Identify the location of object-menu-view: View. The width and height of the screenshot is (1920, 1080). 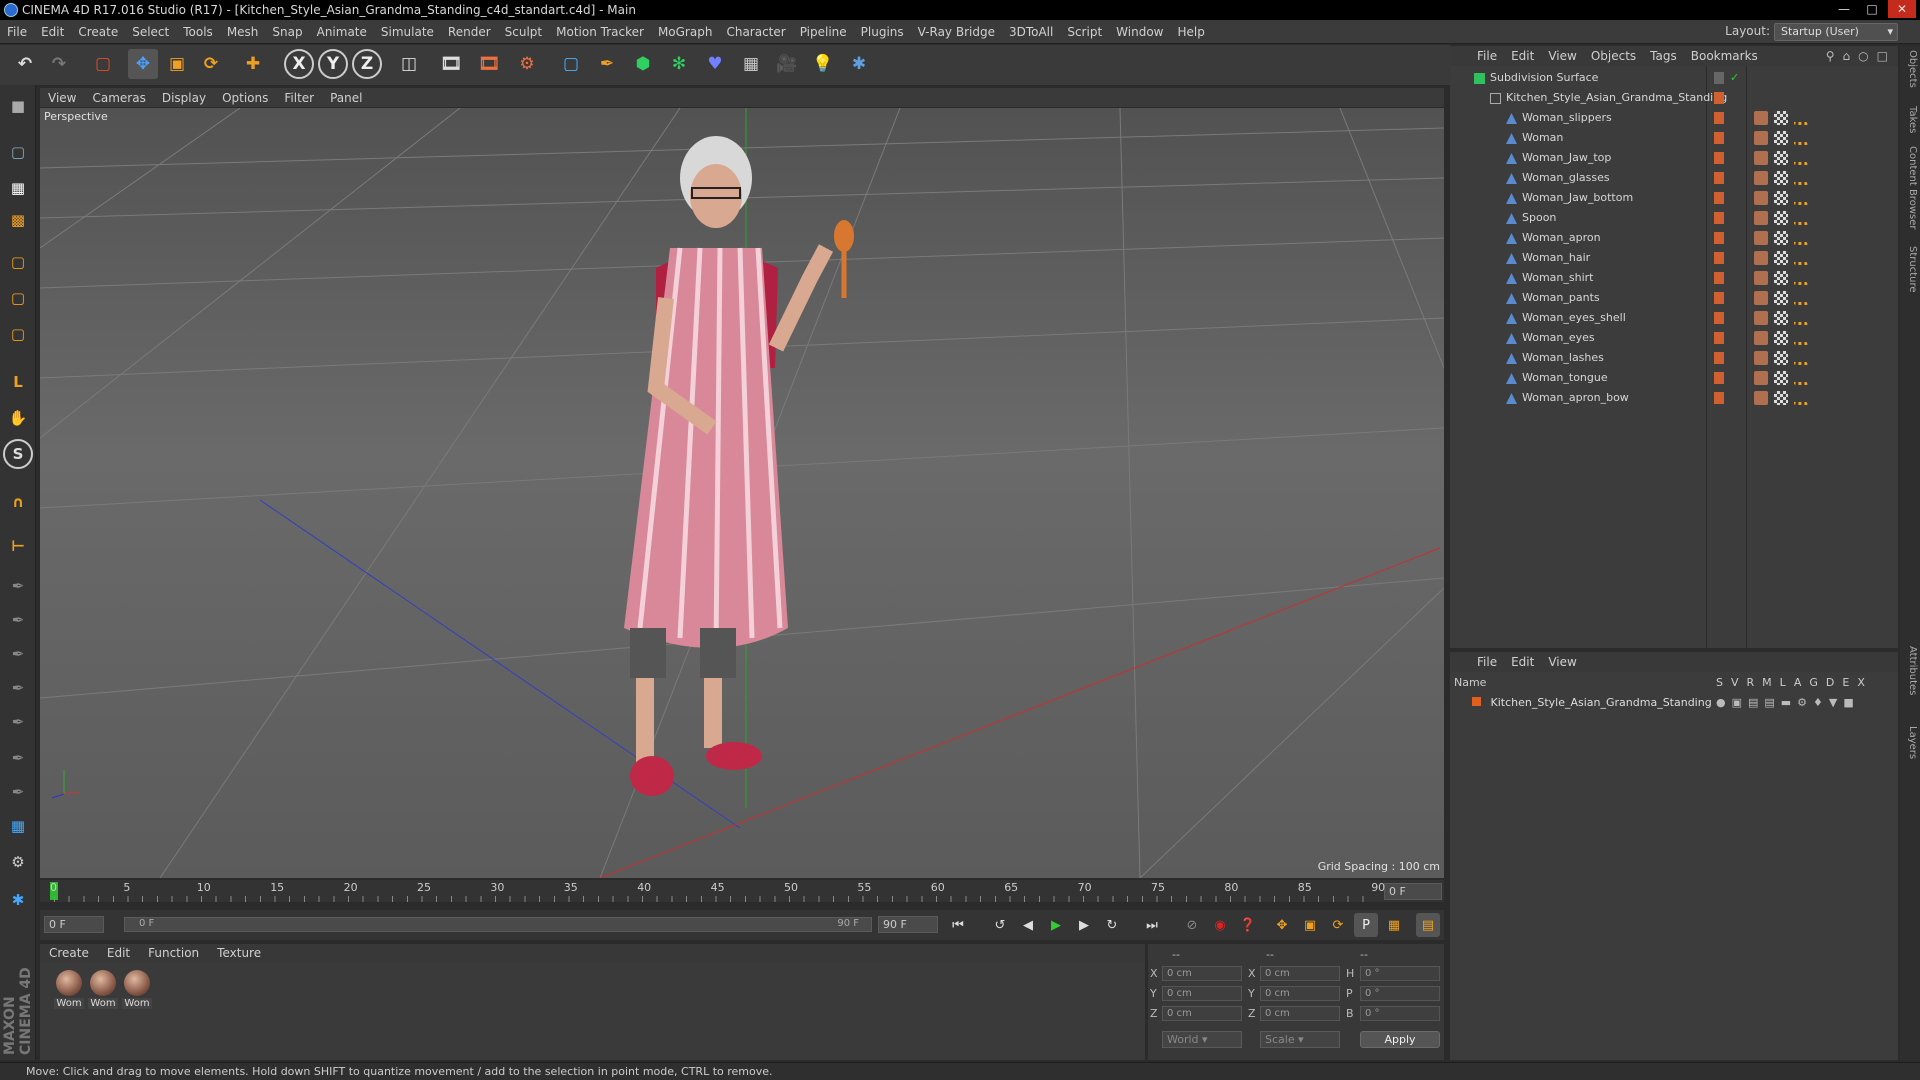
(1562, 56).